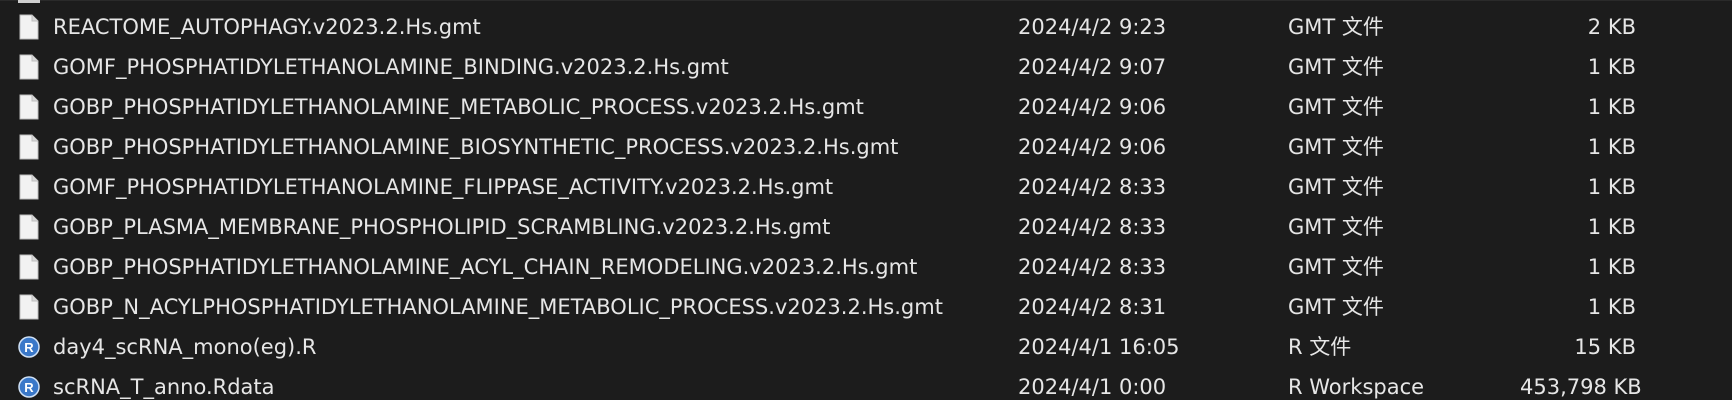 The height and width of the screenshot is (400, 1732). I want to click on file-size: 453,798 KB, so click(1581, 387).